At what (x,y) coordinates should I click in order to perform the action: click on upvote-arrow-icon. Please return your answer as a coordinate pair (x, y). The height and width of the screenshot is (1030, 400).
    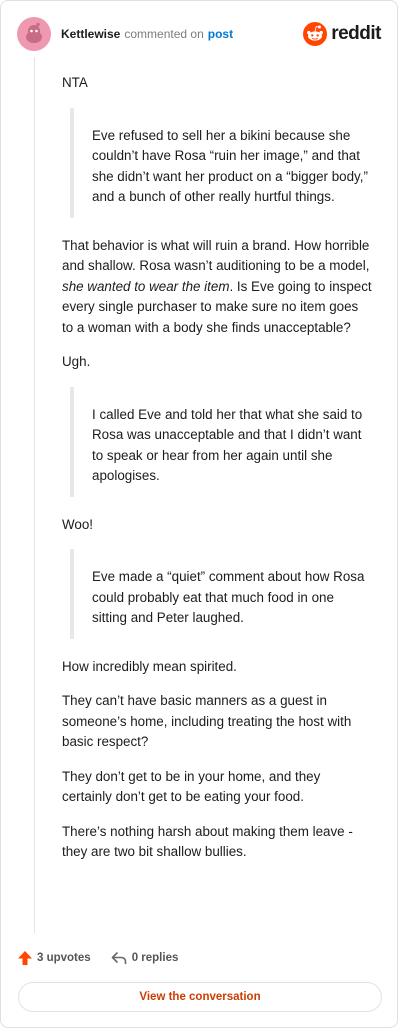
    Looking at the image, I should click on (25, 958).